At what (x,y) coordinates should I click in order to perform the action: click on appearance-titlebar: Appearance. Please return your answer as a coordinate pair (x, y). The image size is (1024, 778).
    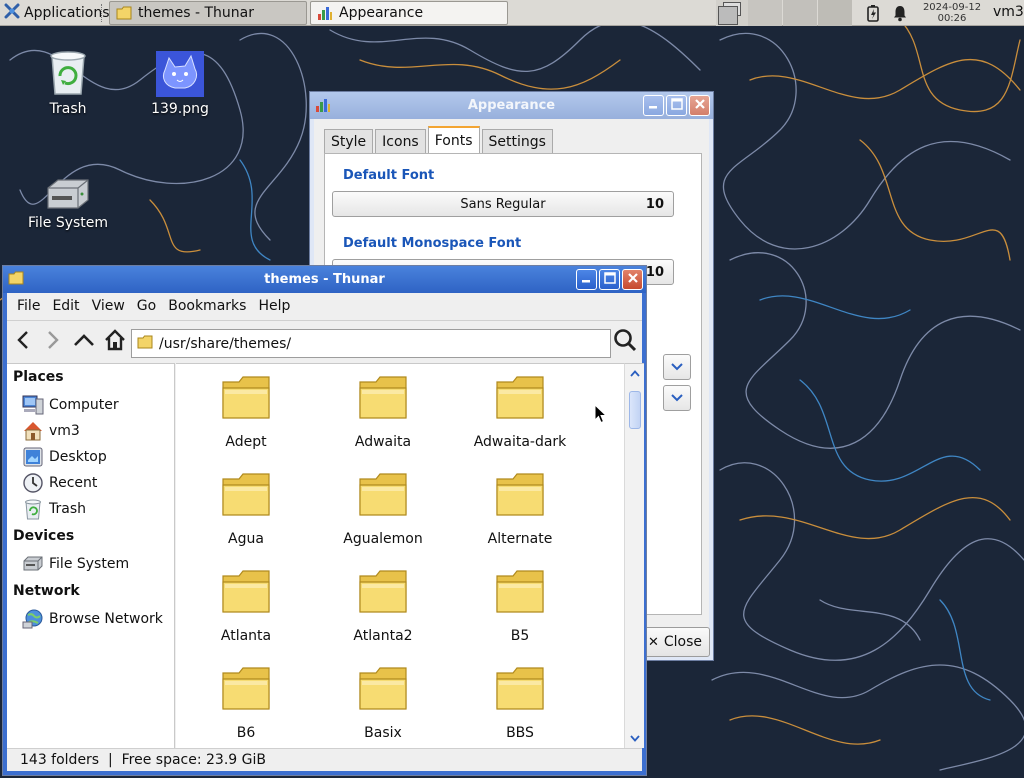
    Looking at the image, I should click on (511, 105).